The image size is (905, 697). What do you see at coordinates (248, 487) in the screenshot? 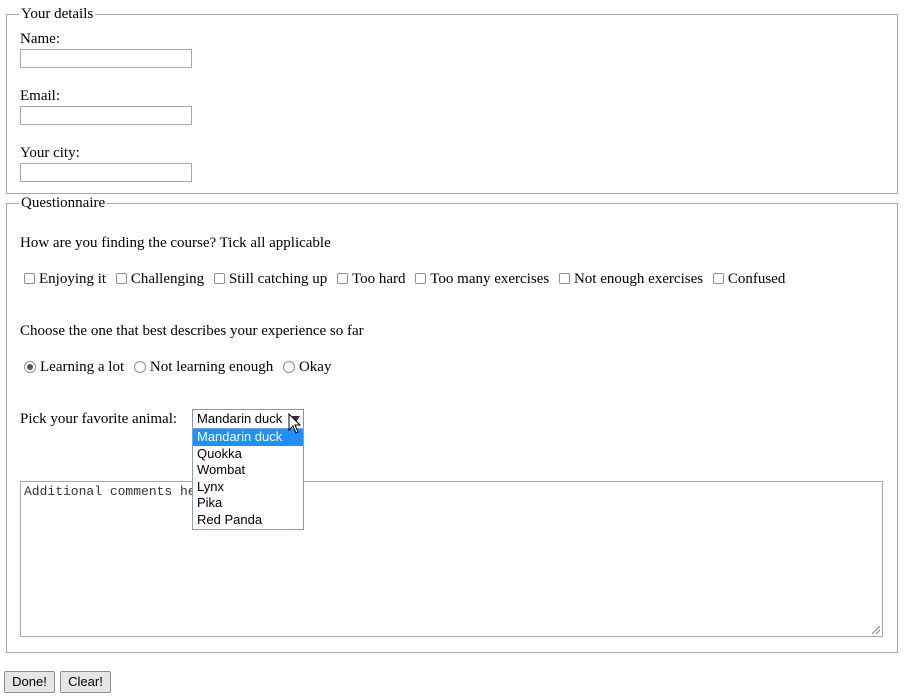
I see `dropdown-option: Lynx` at bounding box center [248, 487].